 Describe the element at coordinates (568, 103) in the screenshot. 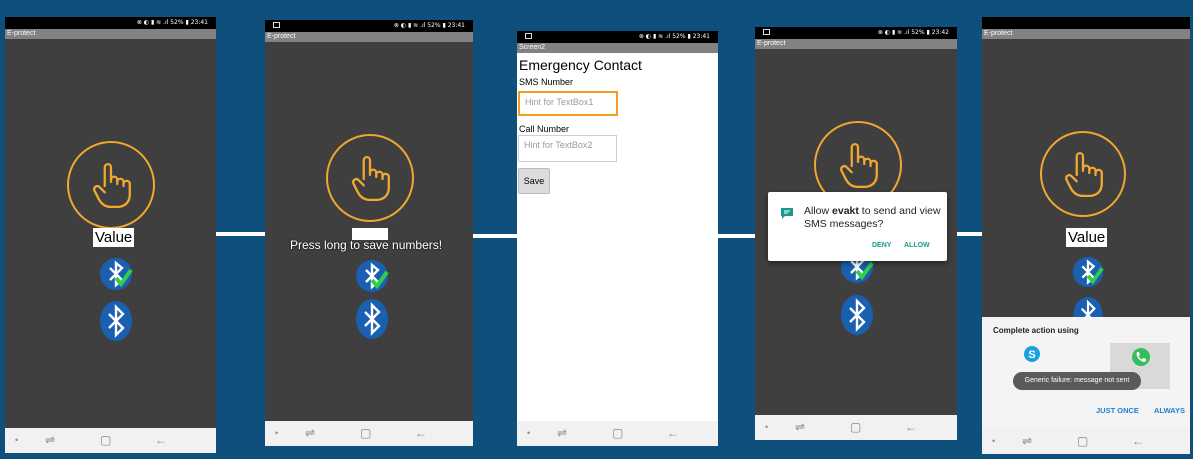

I see `sms-number-input: Hint for TextBox1` at that location.